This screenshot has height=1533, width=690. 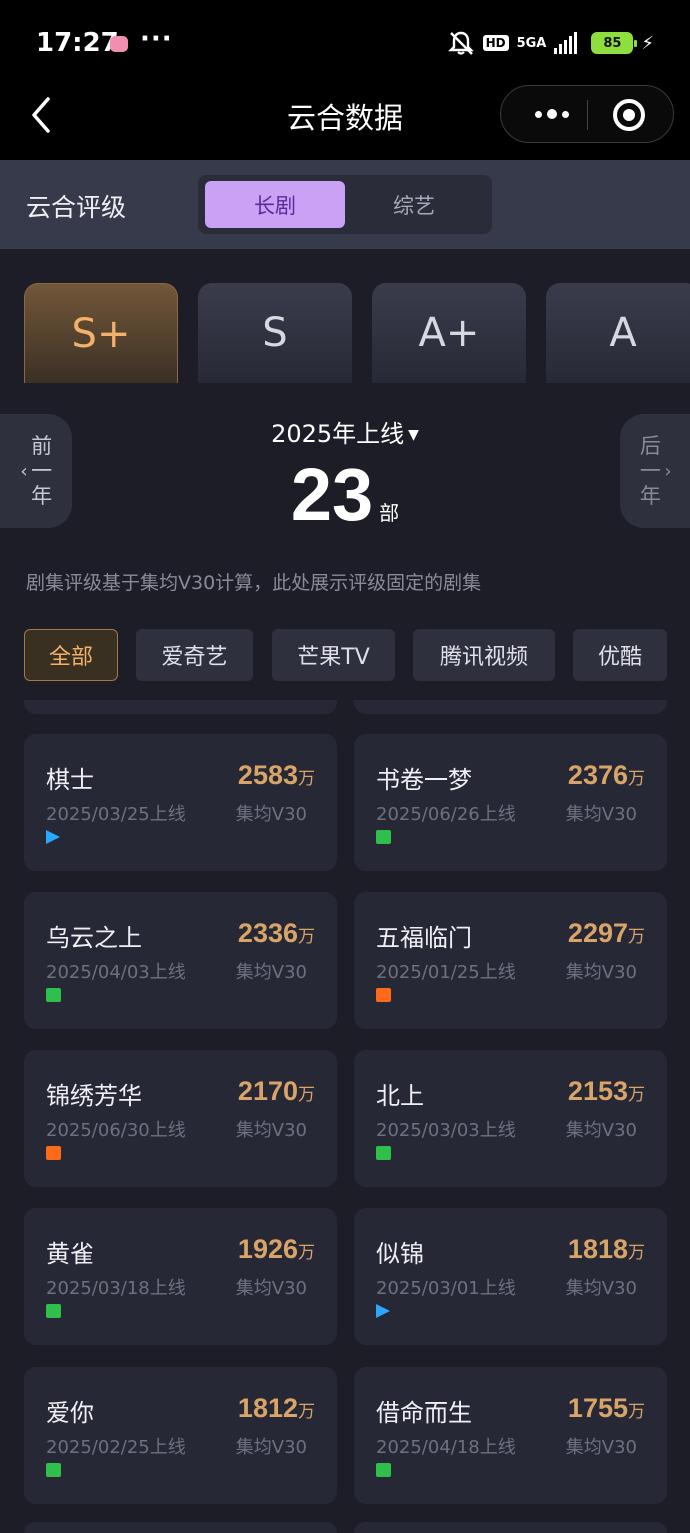 I want to click on v30-number: 1926, so click(x=267, y=1249).